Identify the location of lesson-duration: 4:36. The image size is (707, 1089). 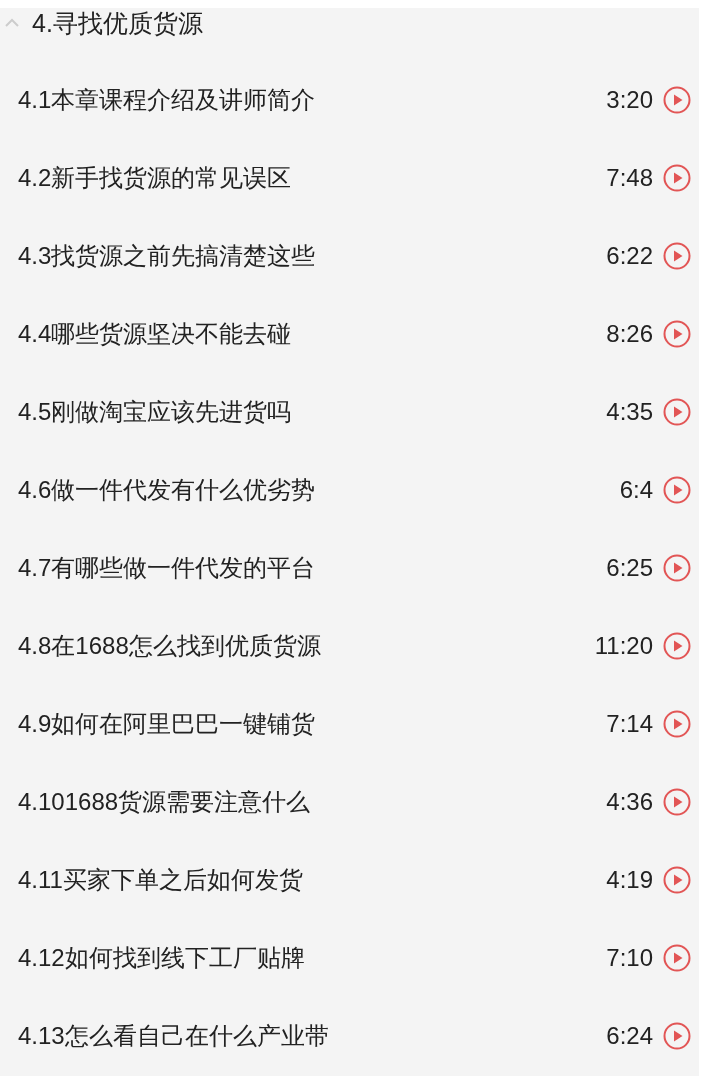
(629, 802).